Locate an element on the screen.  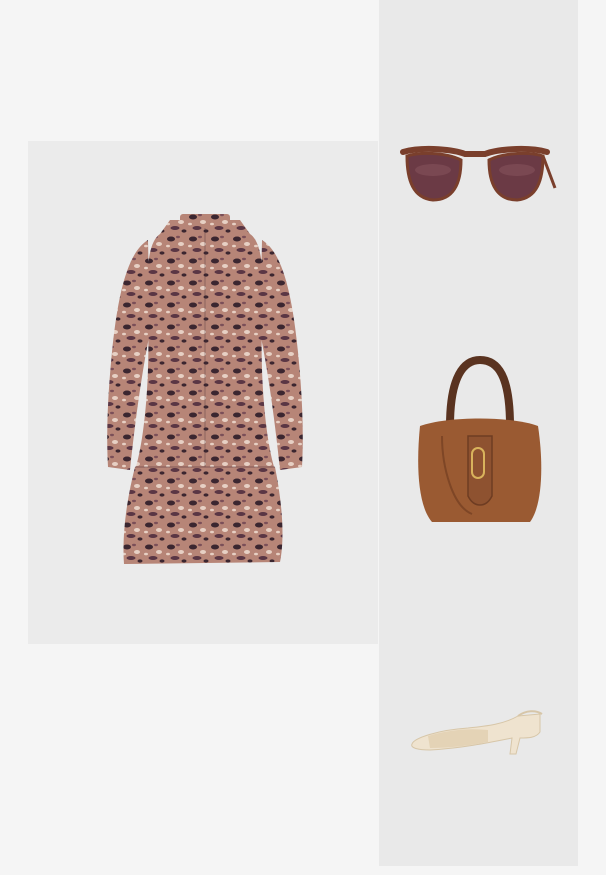
sunglasses-image is located at coordinates (476, 180).